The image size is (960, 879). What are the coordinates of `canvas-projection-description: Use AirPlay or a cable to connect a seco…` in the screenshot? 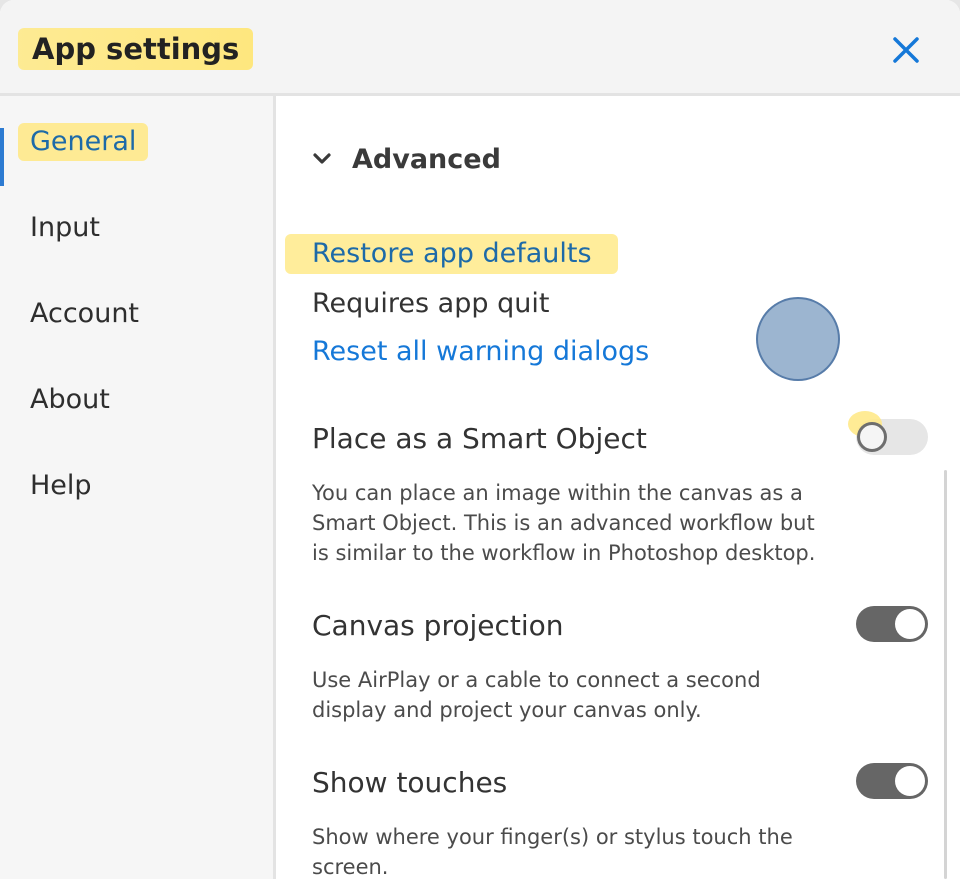 It's located at (536, 695).